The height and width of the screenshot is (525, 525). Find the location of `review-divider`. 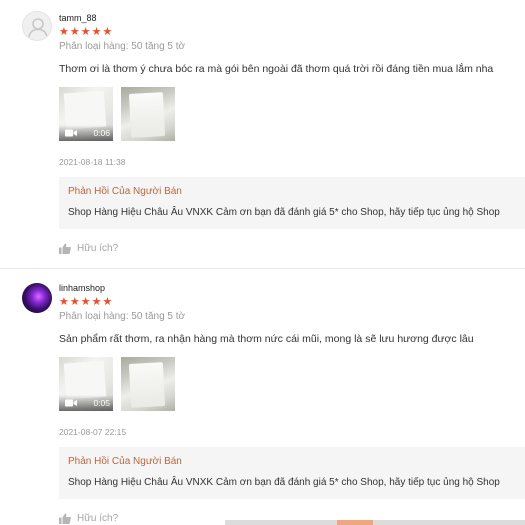

review-divider is located at coordinates (262, 268).